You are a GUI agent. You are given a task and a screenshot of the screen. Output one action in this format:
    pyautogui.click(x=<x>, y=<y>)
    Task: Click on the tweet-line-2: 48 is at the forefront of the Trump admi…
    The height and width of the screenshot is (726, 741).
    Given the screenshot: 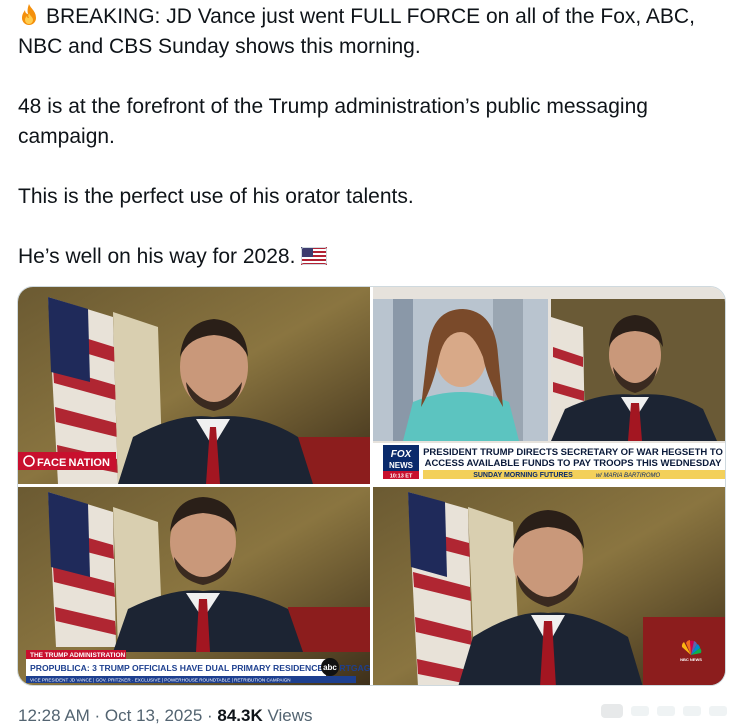 What is the action you would take?
    pyautogui.click(x=333, y=121)
    